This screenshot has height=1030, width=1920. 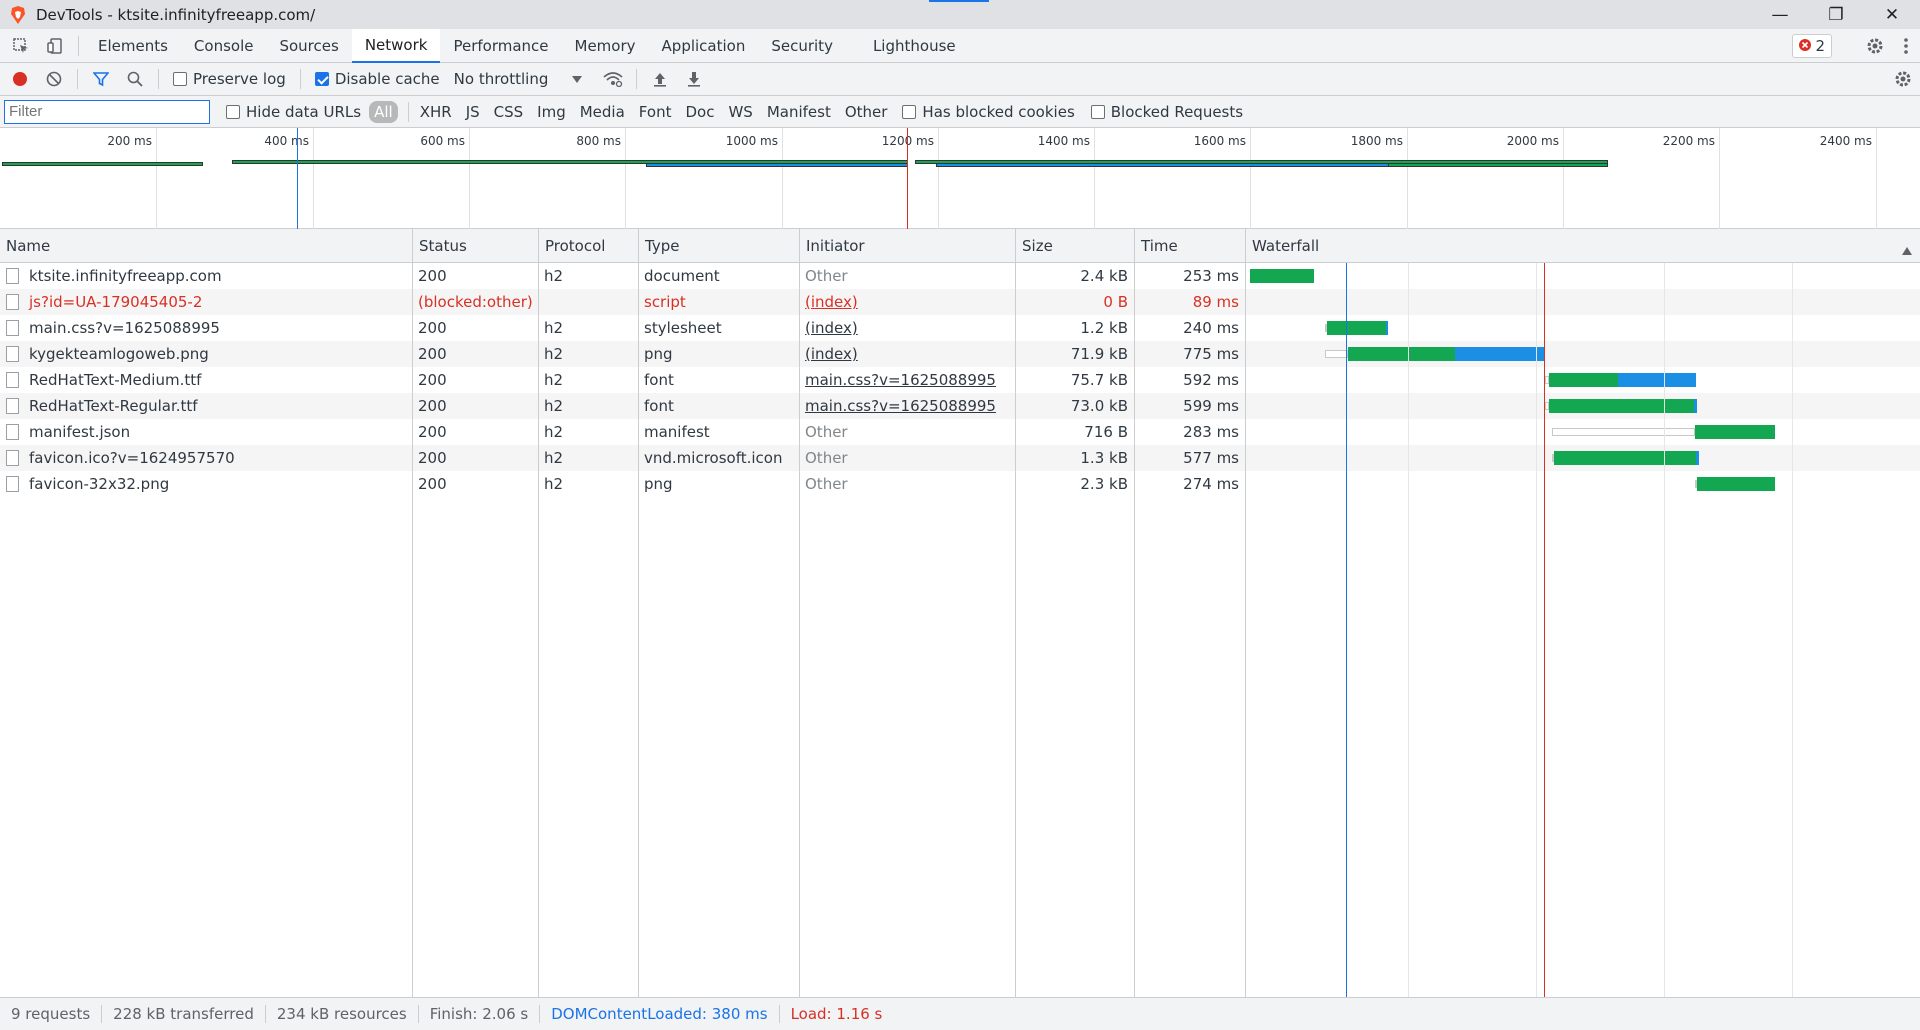 I want to click on cell-status: 200, so click(x=475, y=484).